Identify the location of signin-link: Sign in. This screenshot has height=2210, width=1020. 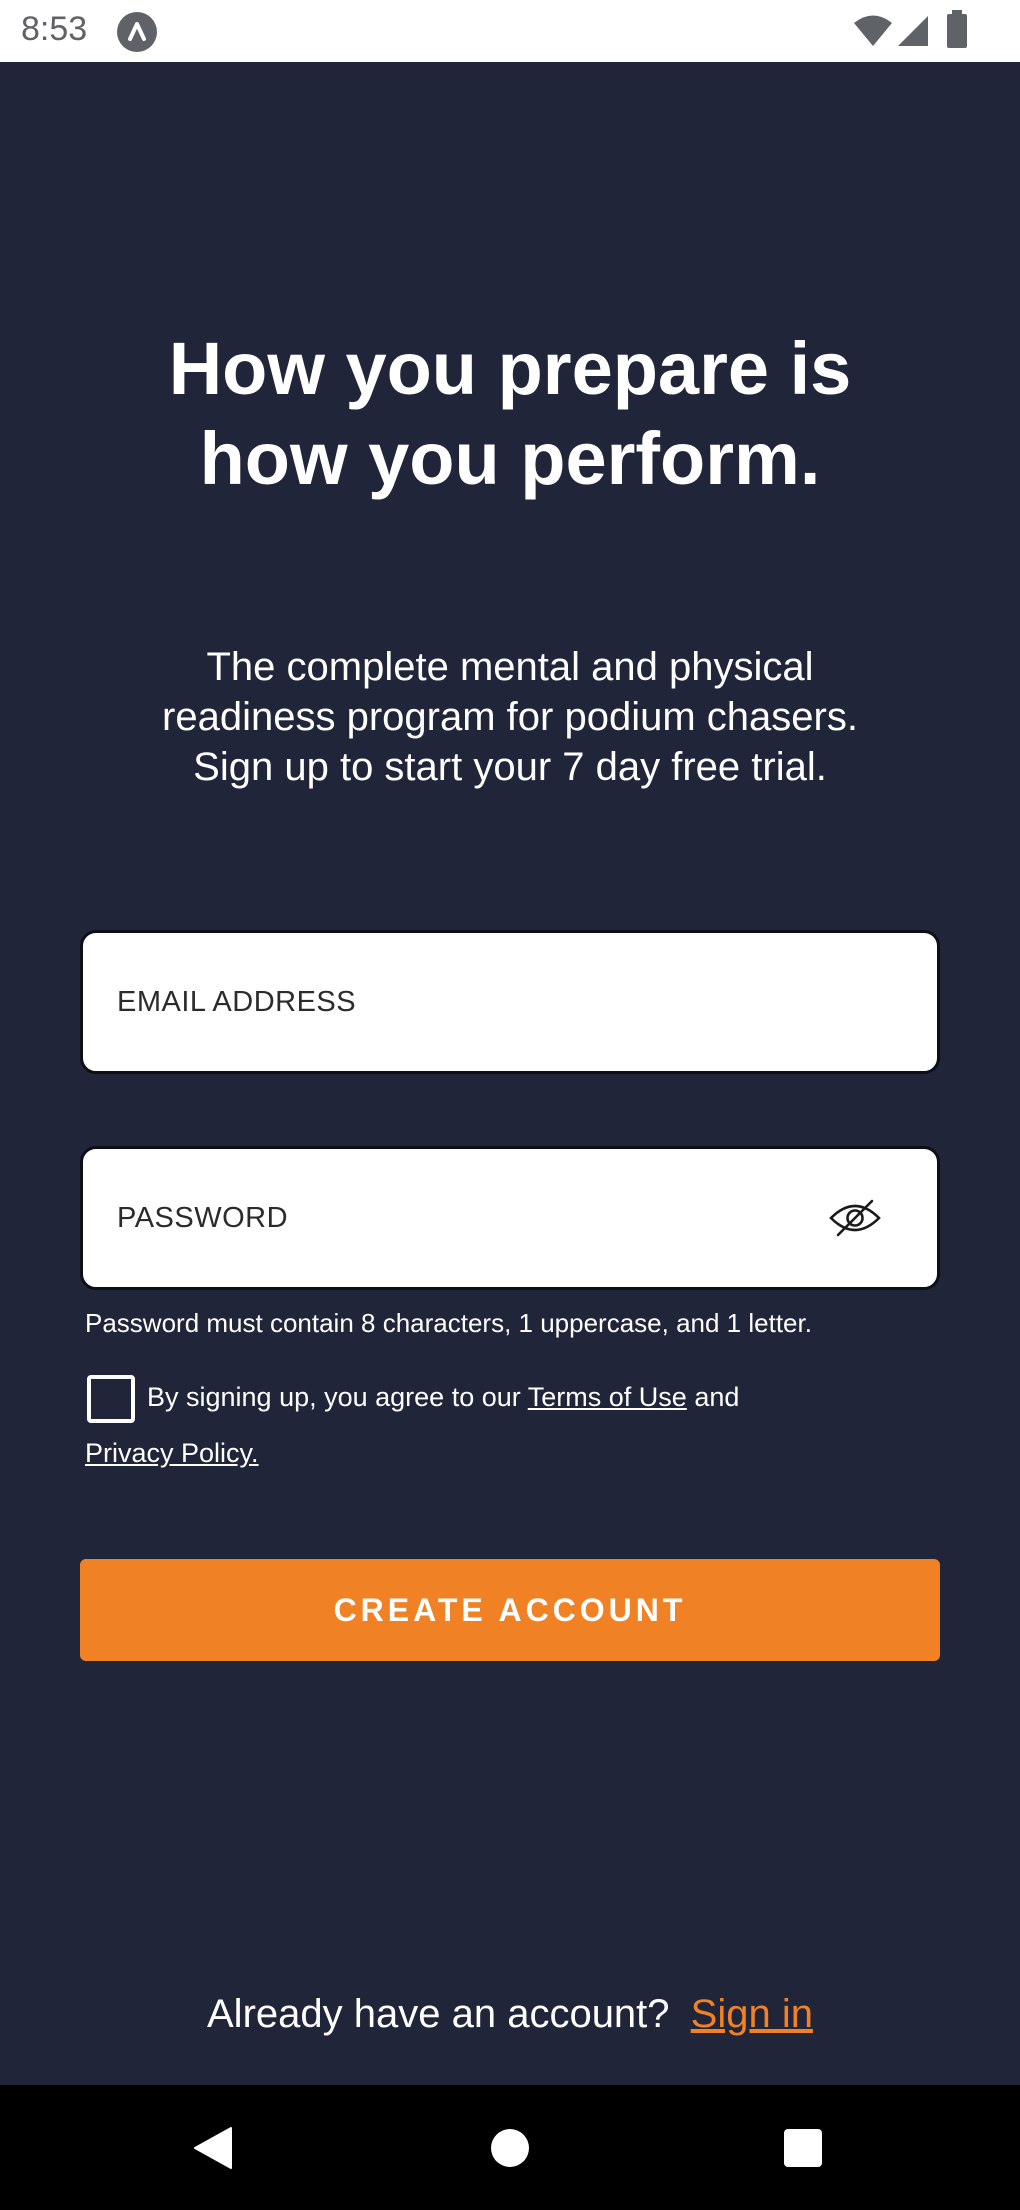
(752, 2014).